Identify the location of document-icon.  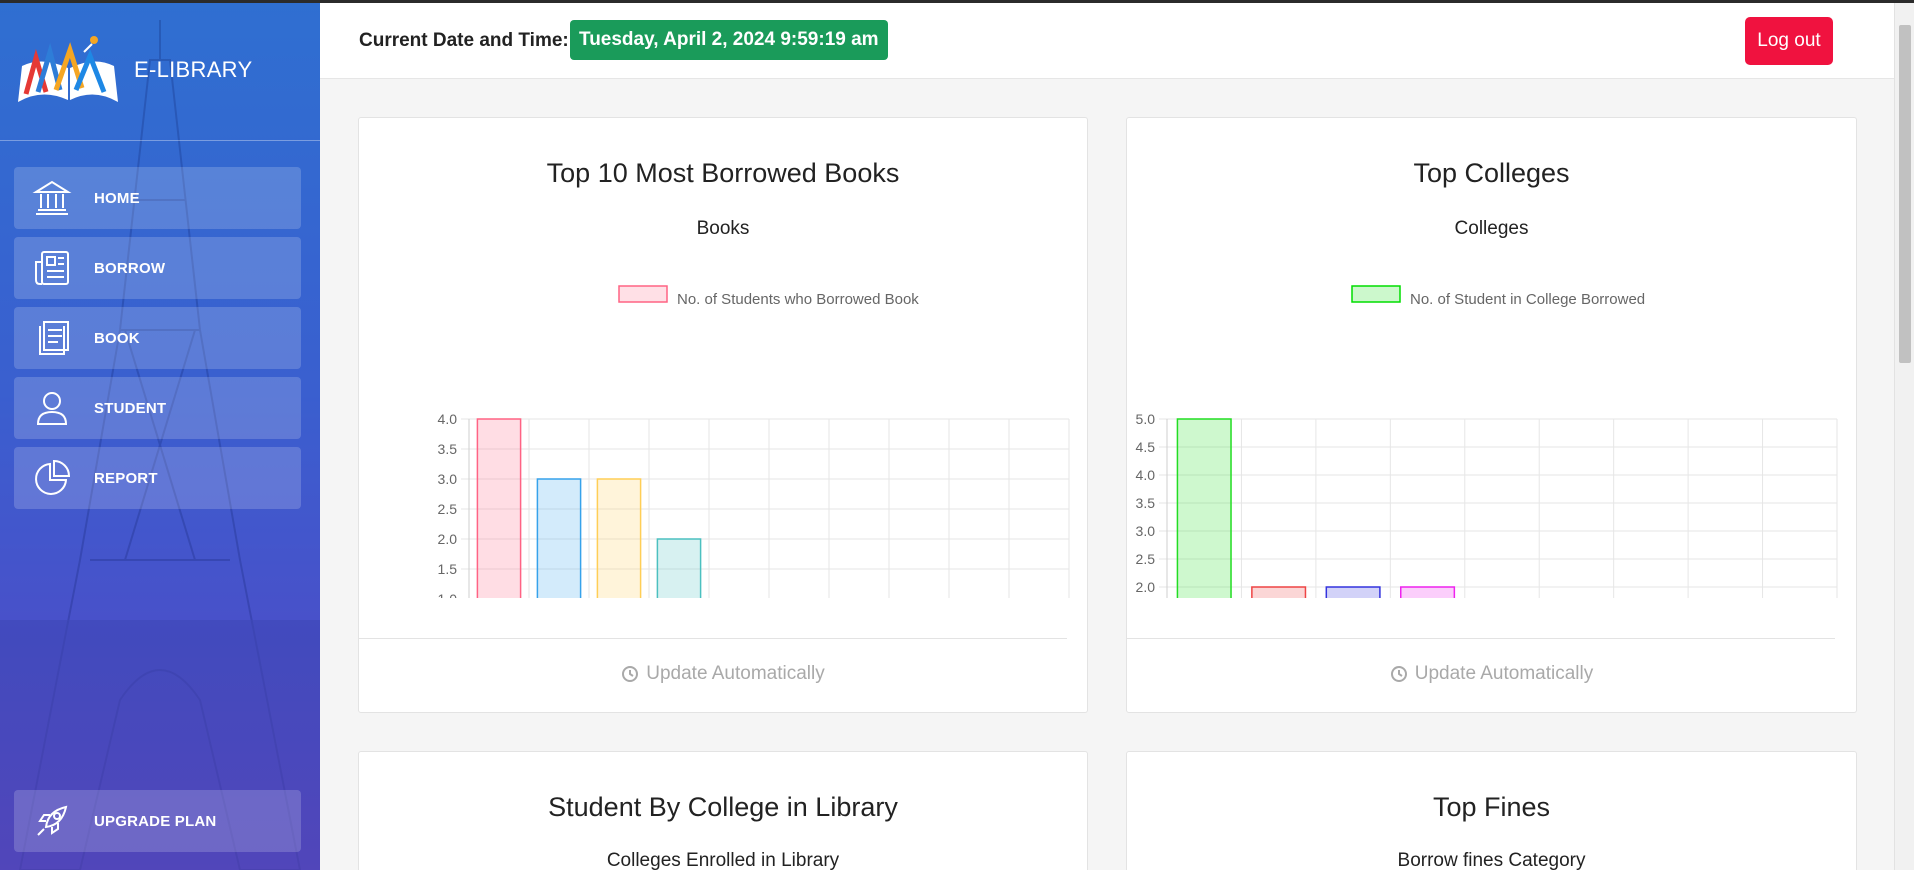
(54, 338).